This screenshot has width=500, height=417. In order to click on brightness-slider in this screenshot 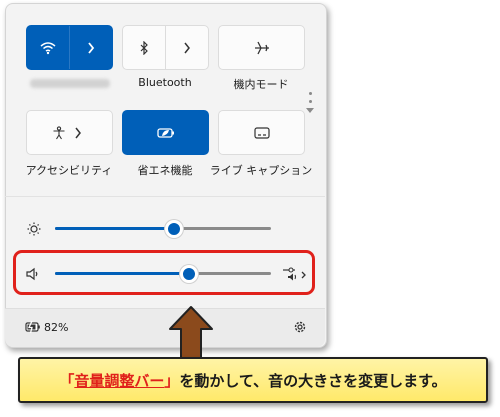, I will do `click(163, 228)`.